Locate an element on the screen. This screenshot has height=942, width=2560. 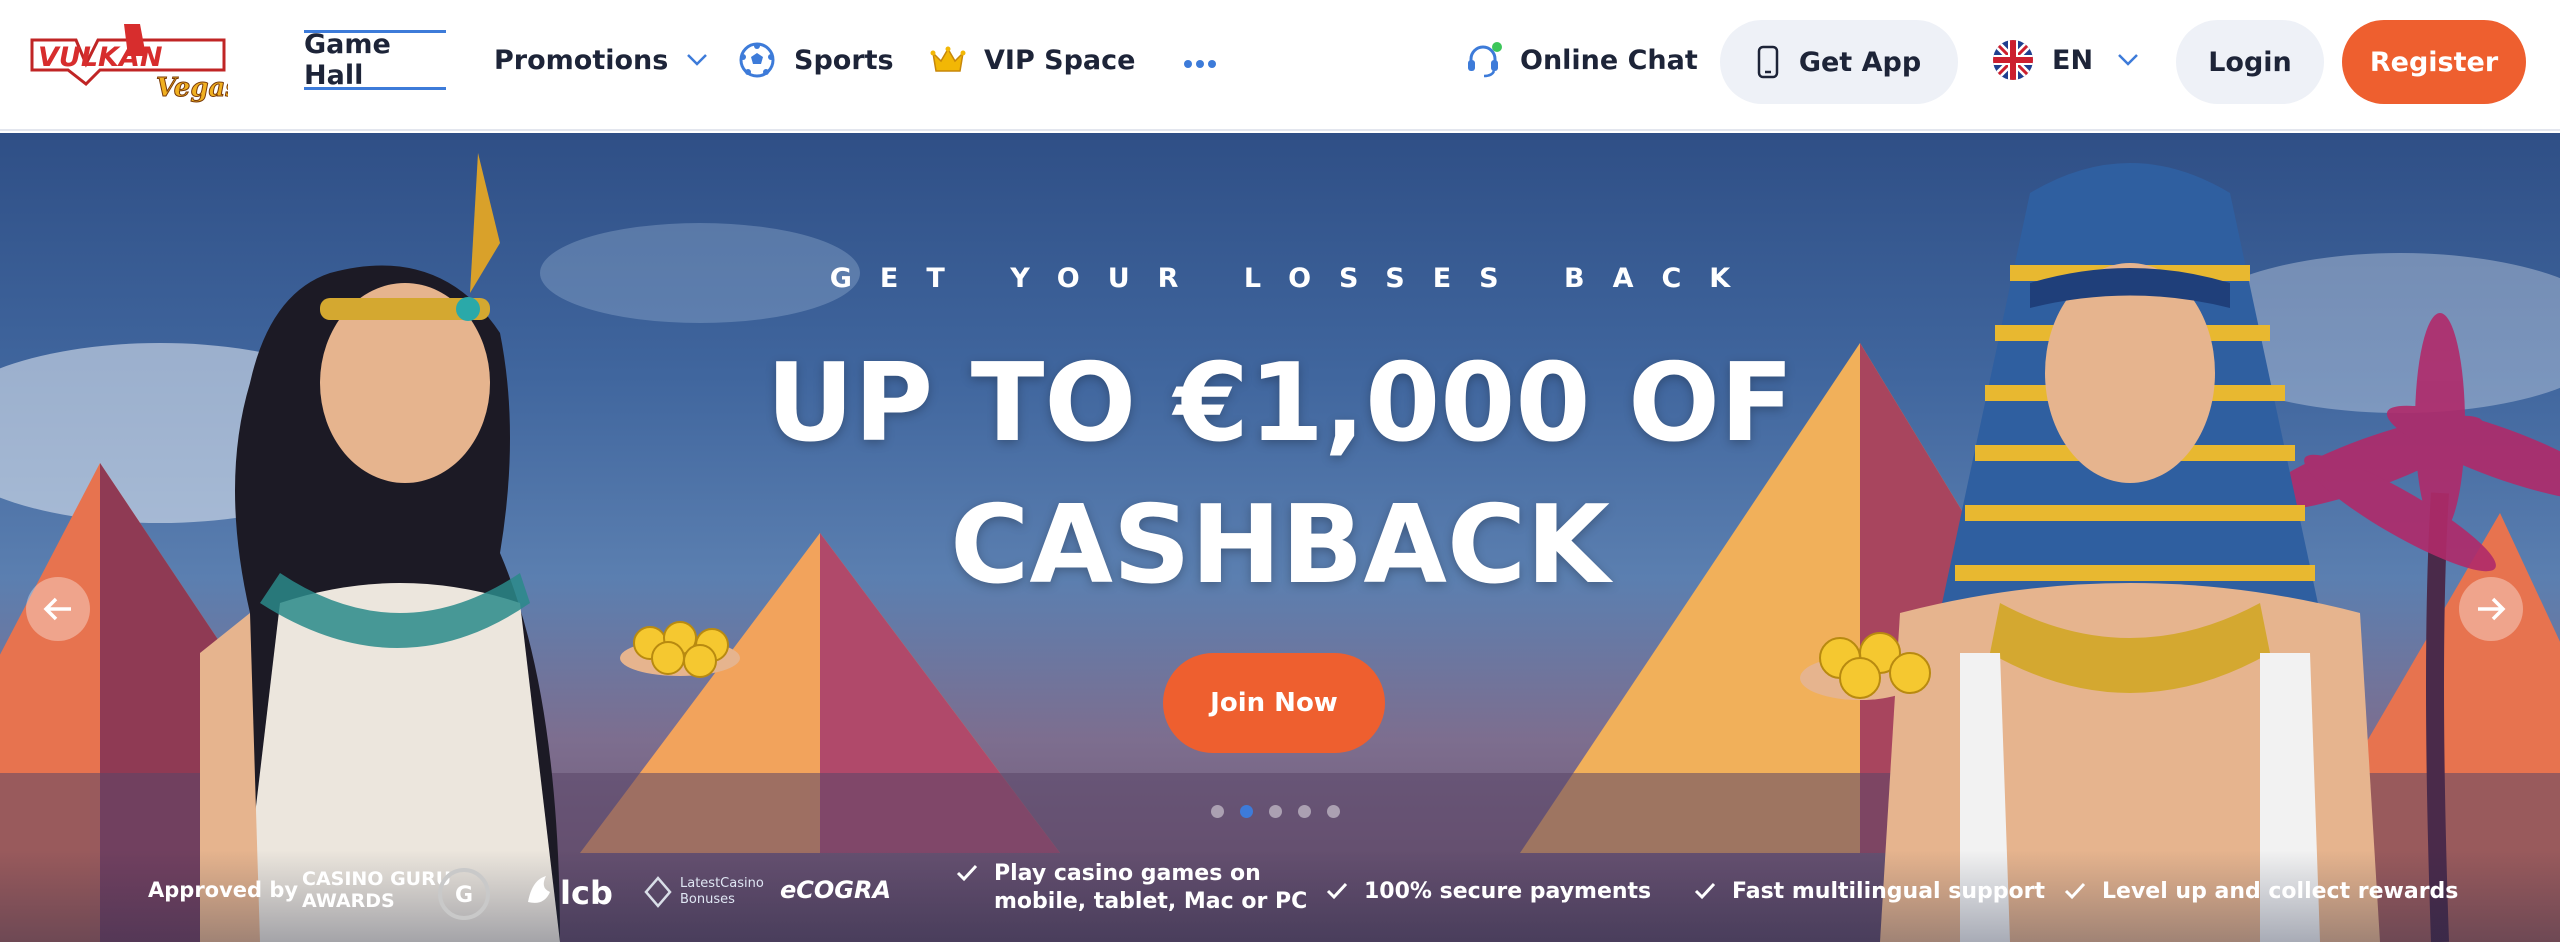
register-button: Register is located at coordinates (2434, 62).